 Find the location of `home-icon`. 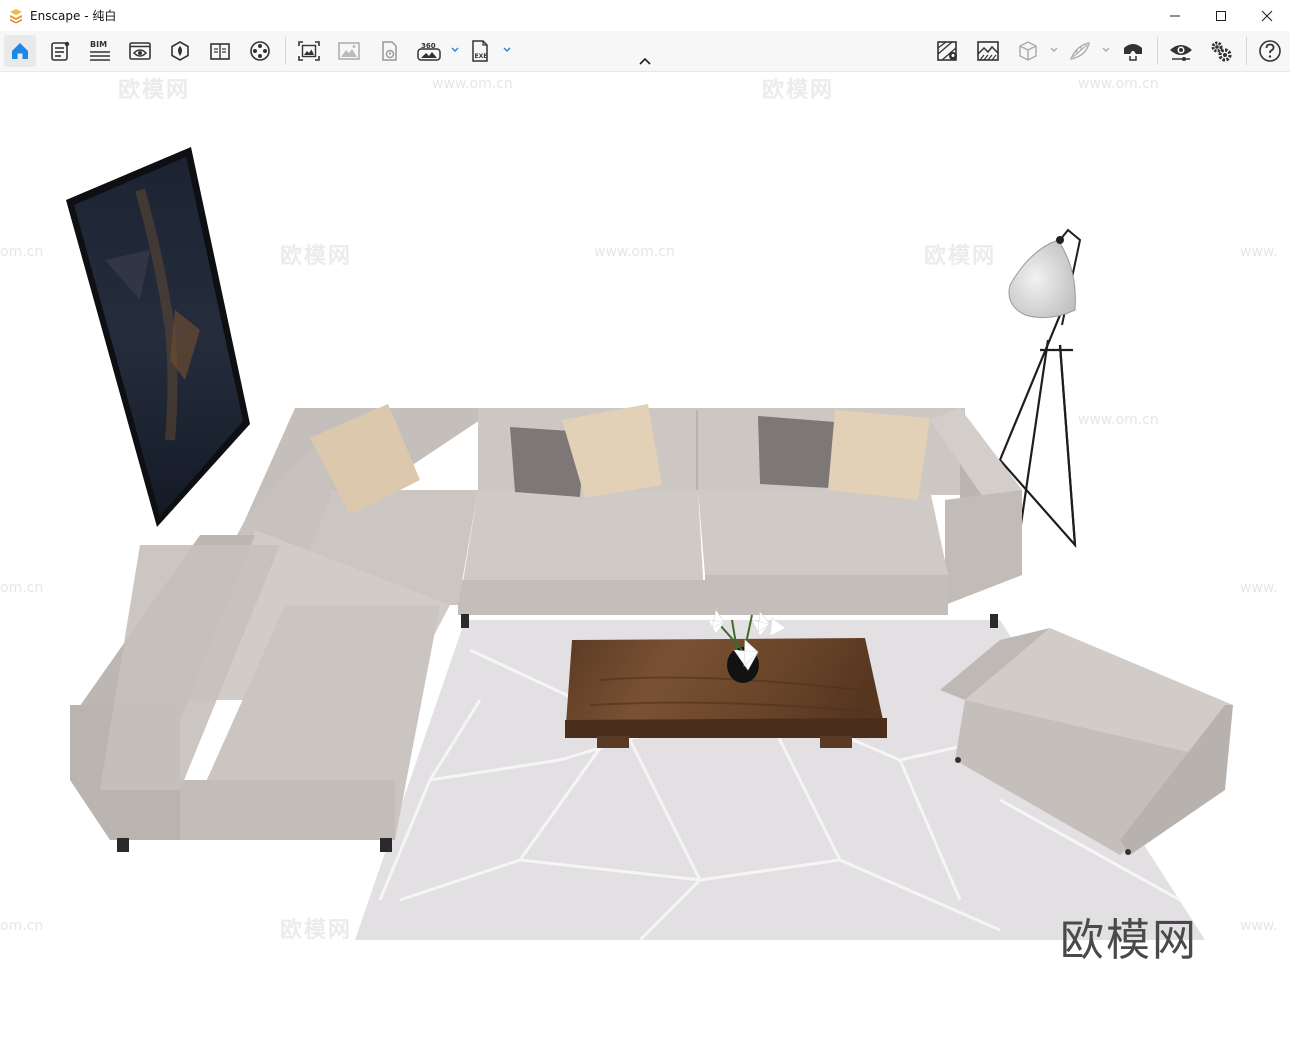

home-icon is located at coordinates (20, 51).